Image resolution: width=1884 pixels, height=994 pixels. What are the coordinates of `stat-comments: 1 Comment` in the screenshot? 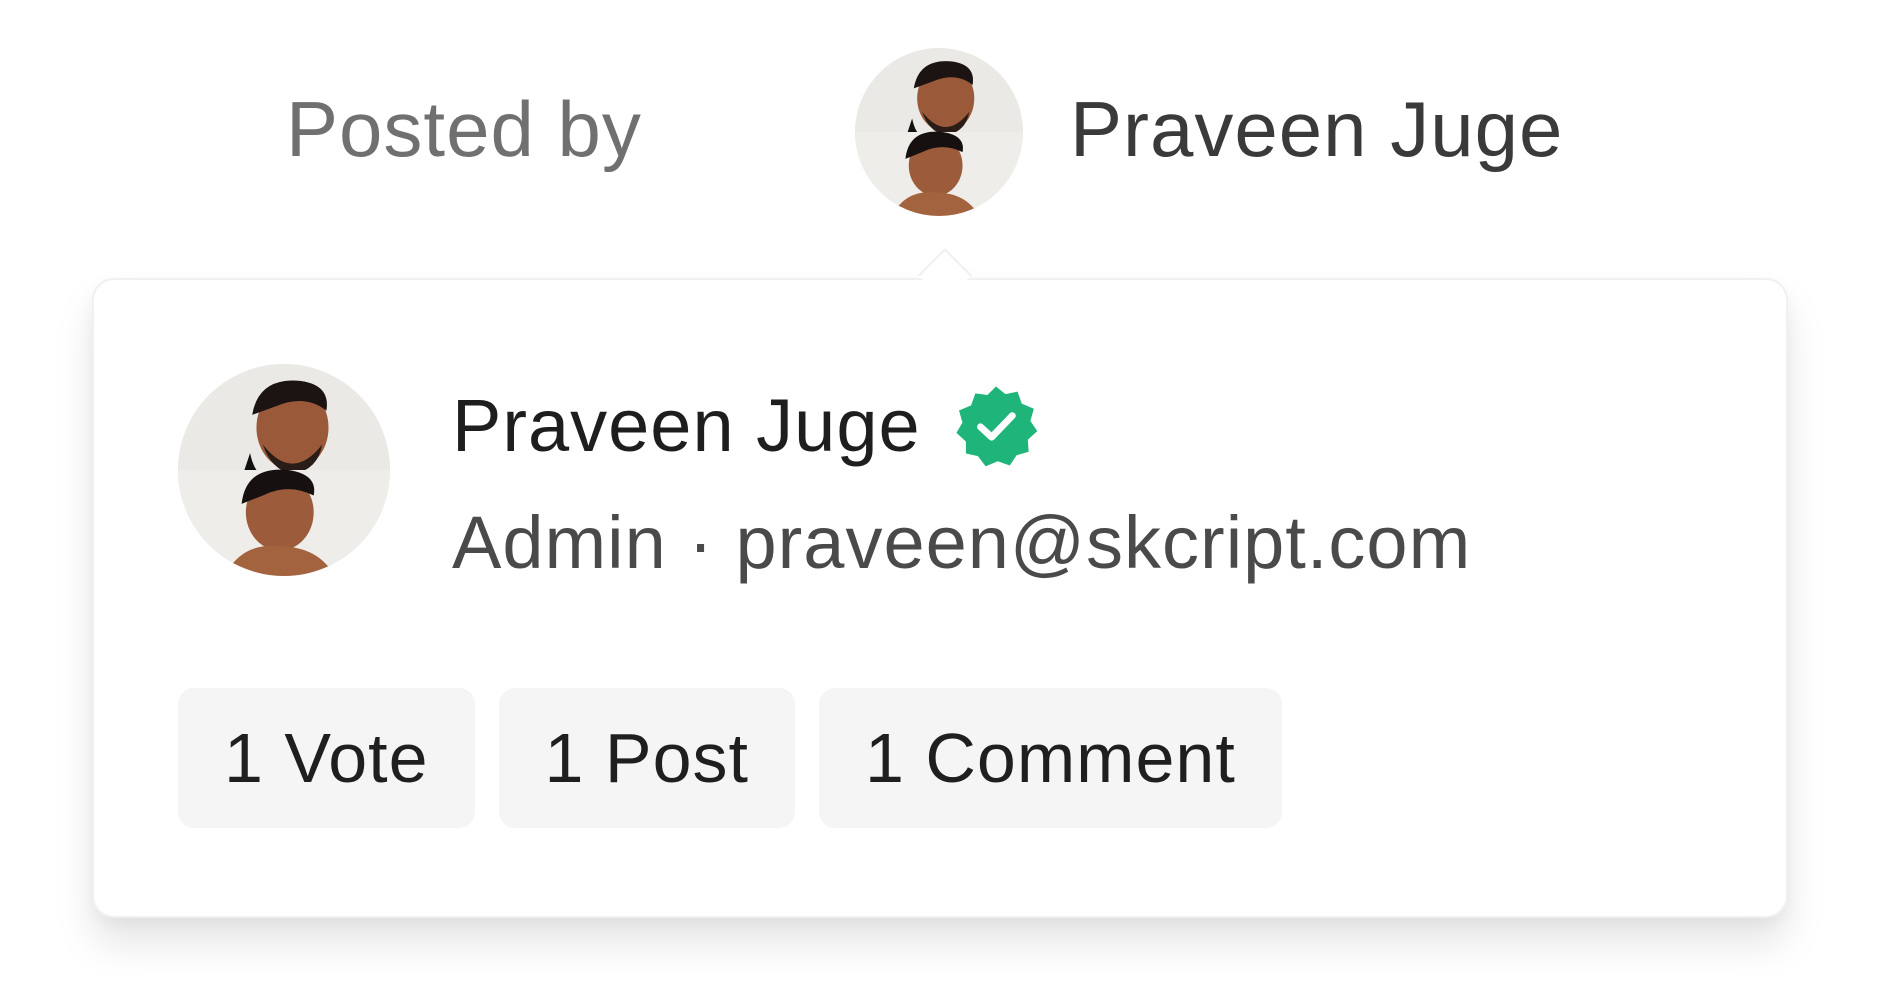 It's located at (1050, 758).